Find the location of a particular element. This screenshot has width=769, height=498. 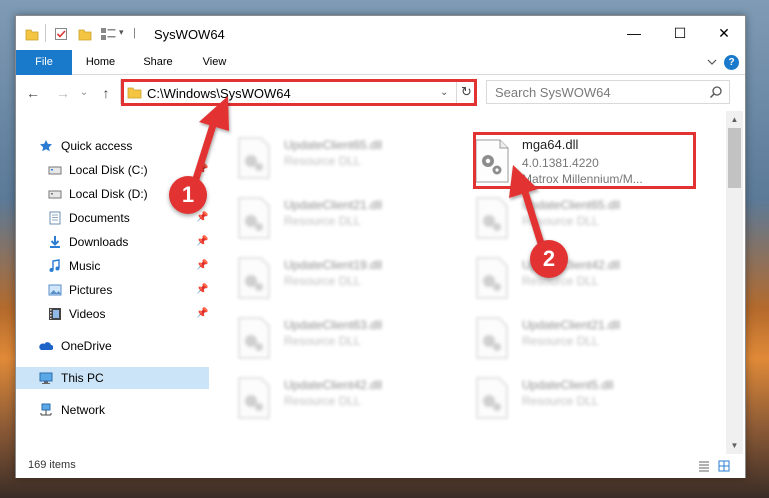

forward-button: → is located at coordinates (63, 93).